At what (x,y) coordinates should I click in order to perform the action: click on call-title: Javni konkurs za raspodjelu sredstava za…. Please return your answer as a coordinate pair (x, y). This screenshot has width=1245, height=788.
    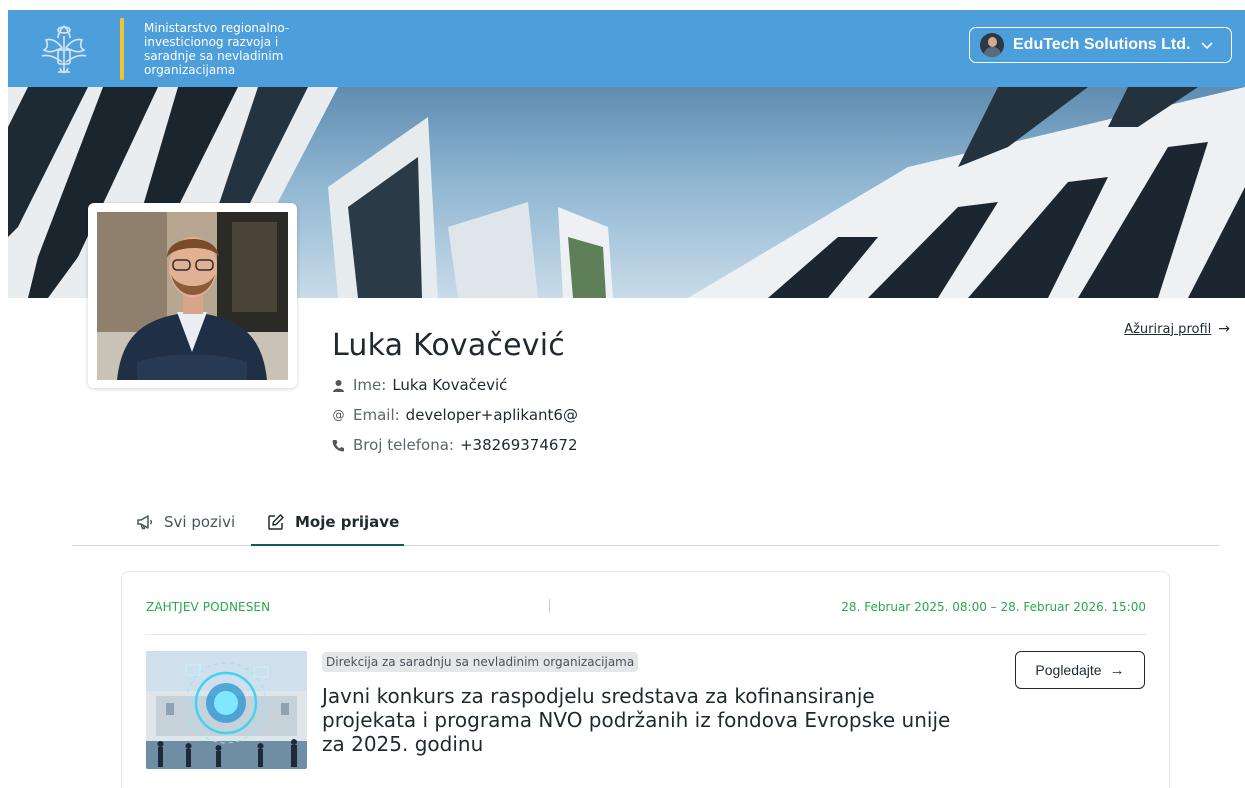
    Looking at the image, I should click on (636, 720).